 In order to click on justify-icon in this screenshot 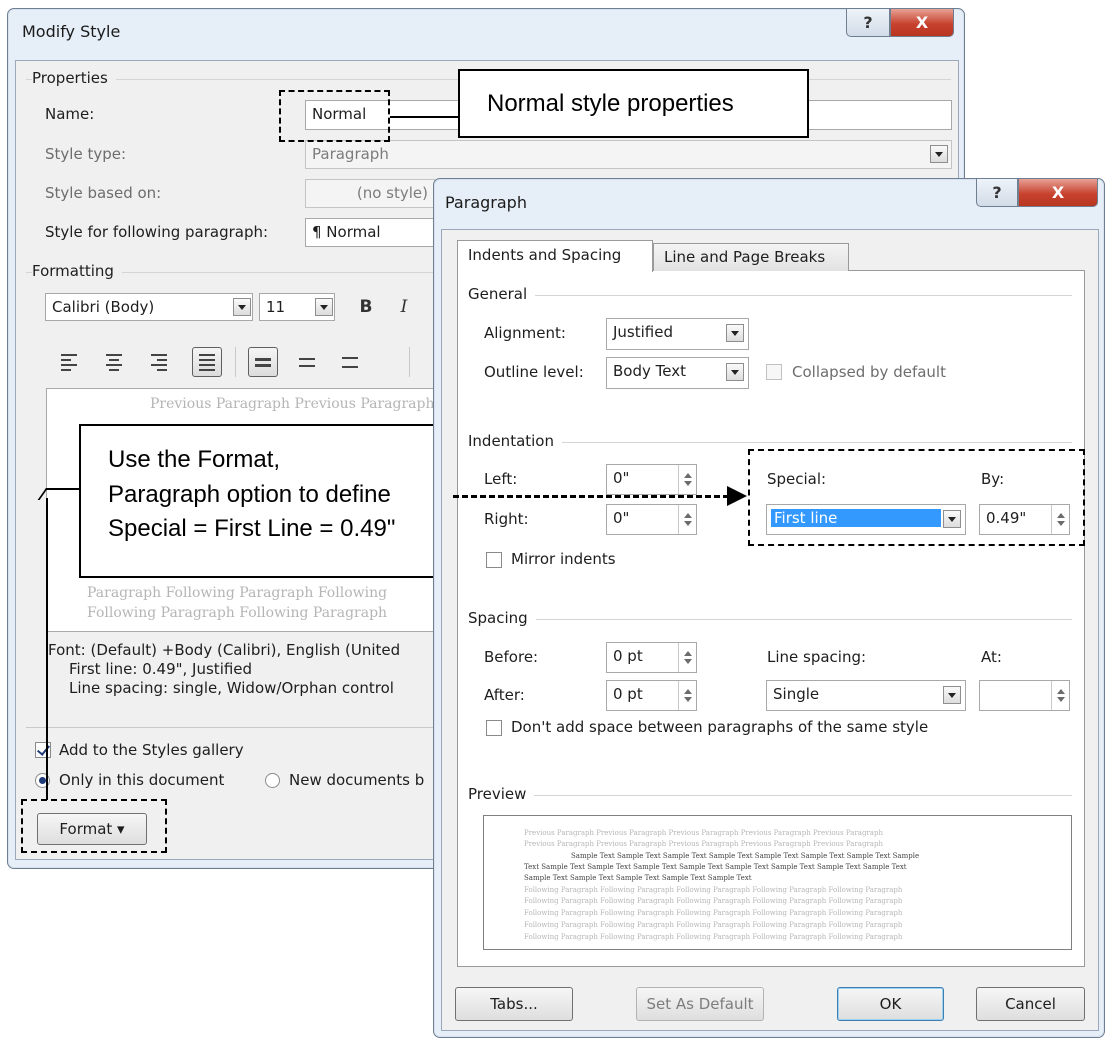, I will do `click(207, 362)`.